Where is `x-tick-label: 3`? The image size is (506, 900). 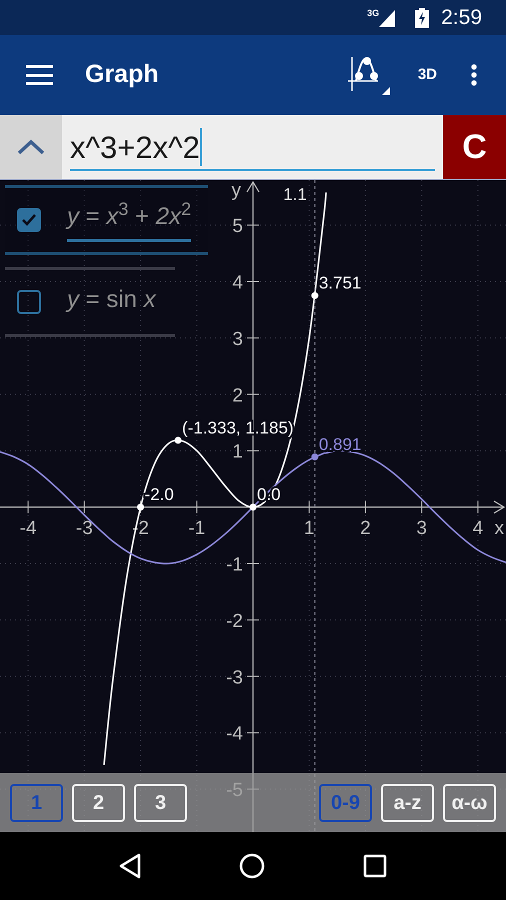 x-tick-label: 3 is located at coordinates (421, 529).